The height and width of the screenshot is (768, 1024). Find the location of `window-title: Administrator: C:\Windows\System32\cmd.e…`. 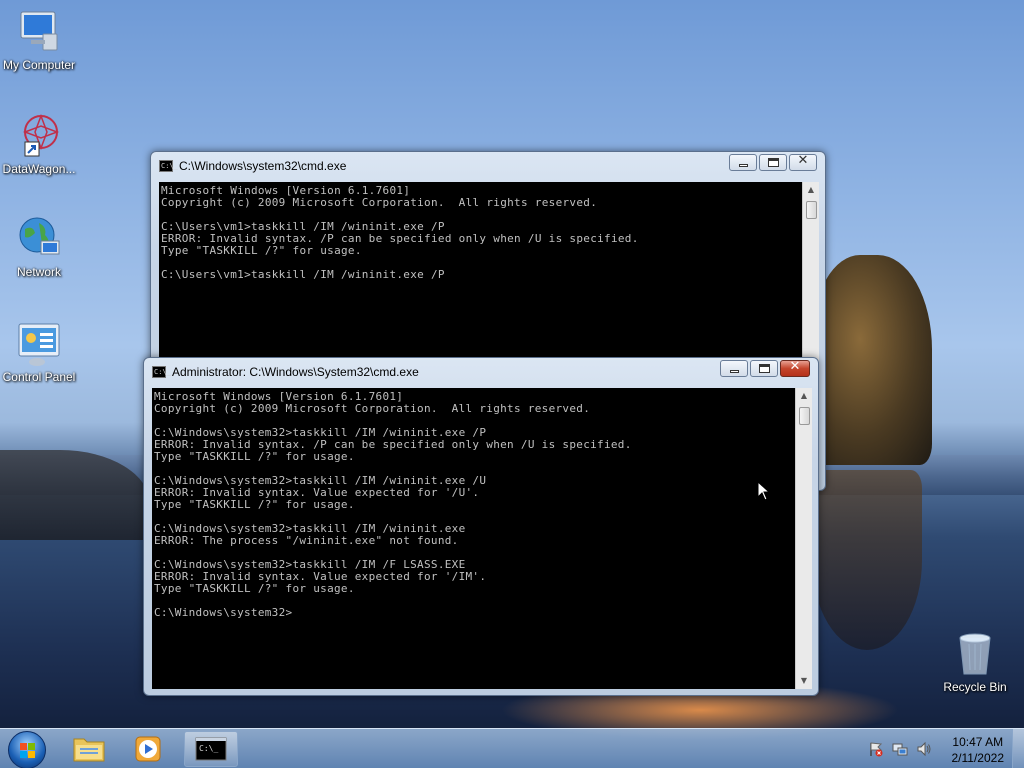

window-title: Administrator: C:\Windows\System32\cmd.e… is located at coordinates (295, 372).